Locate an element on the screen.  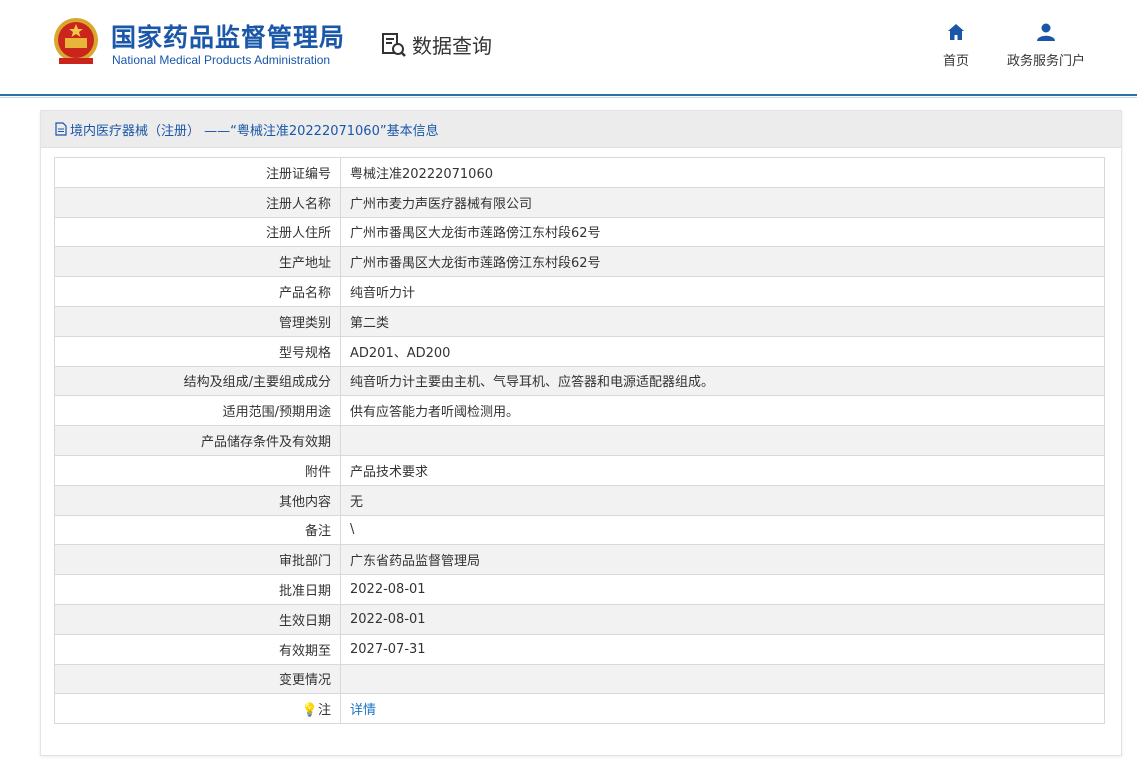
row-key: 生效日期 is located at coordinates (197, 619).